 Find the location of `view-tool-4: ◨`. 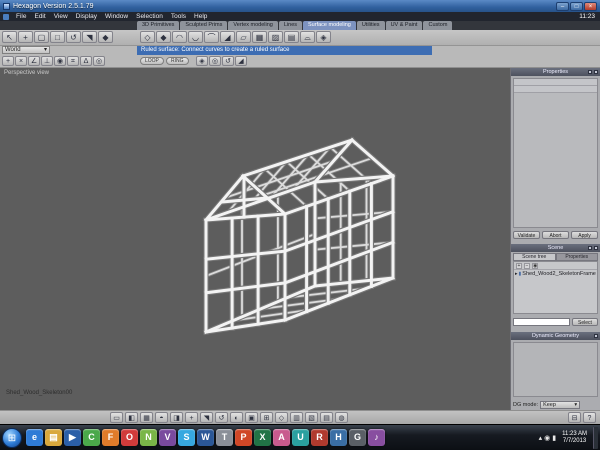

view-tool-4: ◨ is located at coordinates (176, 417).